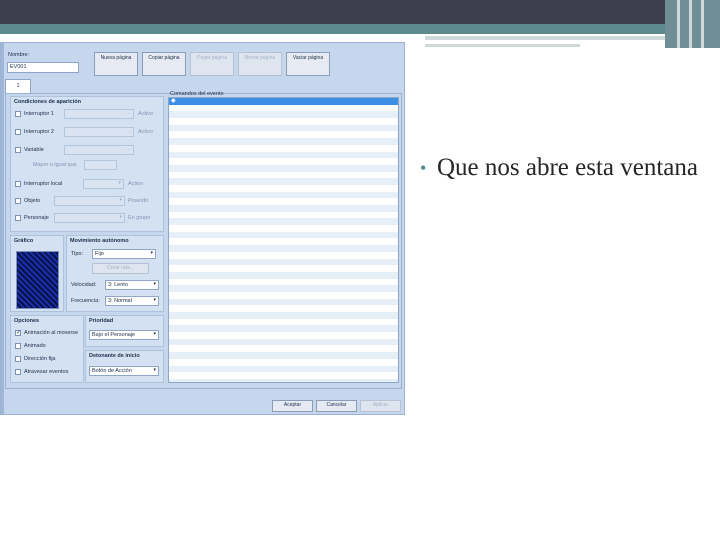  What do you see at coordinates (360, 12) in the screenshot?
I see `slide-top-bar` at bounding box center [360, 12].